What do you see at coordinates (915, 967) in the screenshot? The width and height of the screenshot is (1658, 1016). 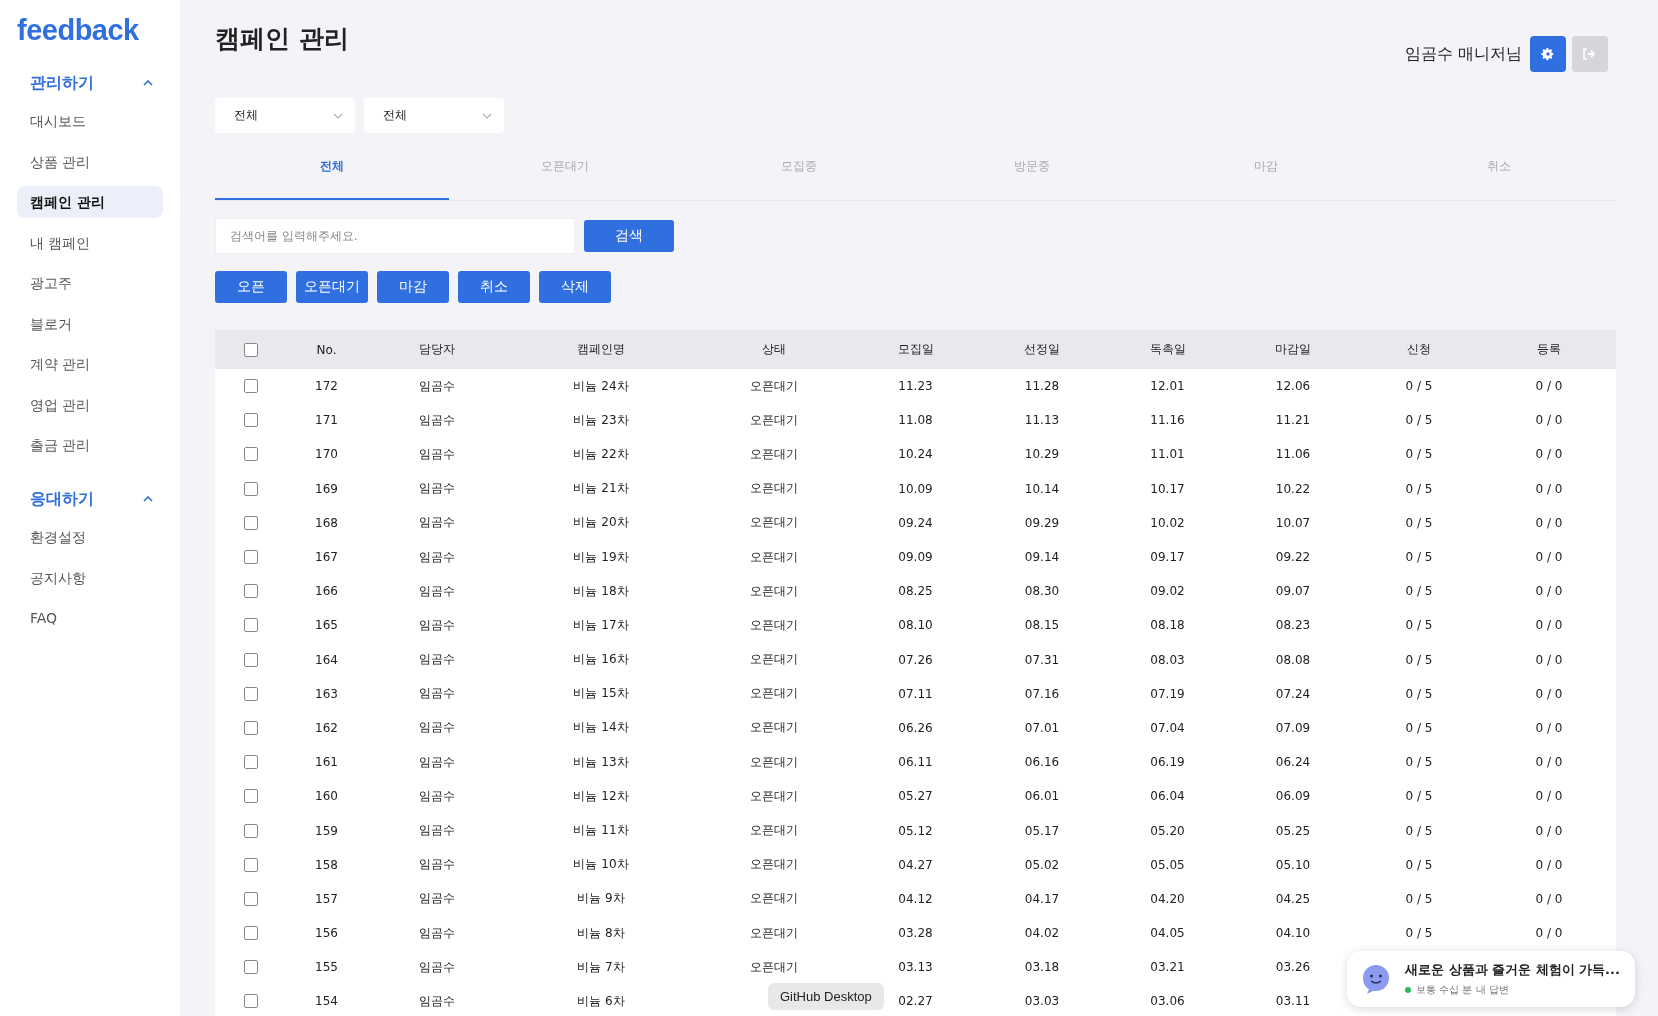 I see `table-cell: 03.13` at bounding box center [915, 967].